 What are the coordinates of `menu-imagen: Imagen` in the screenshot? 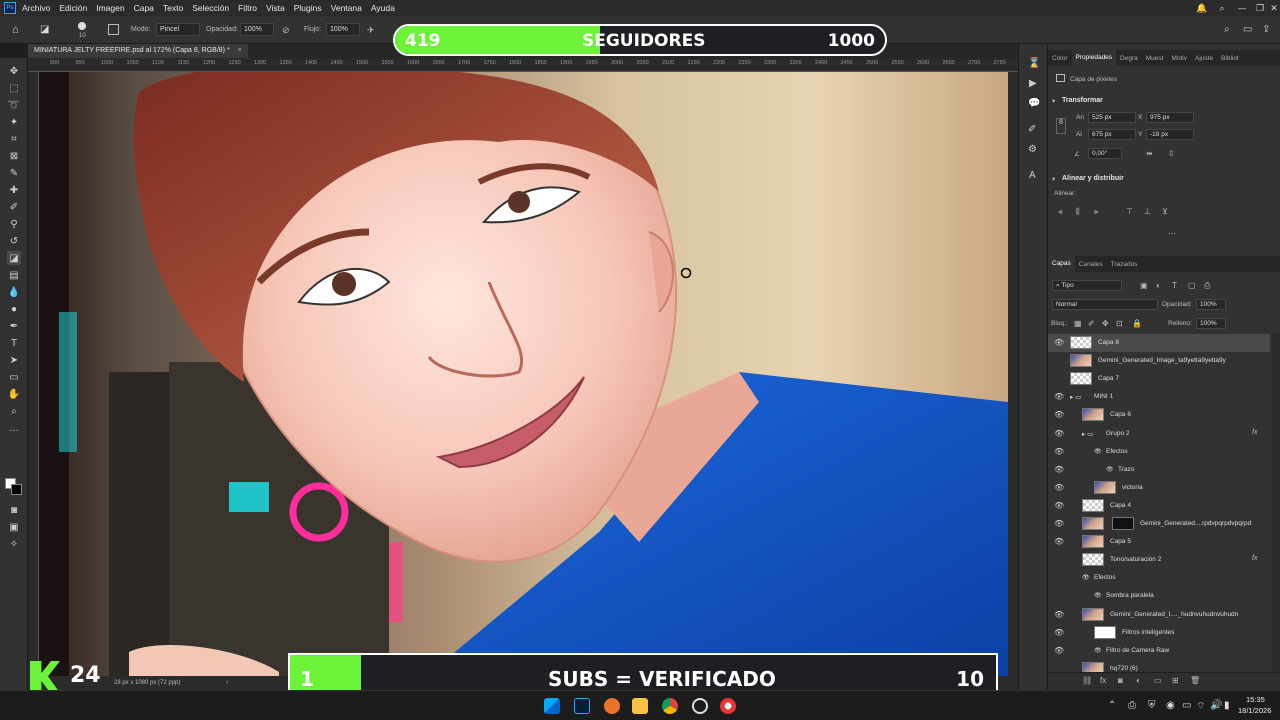 It's located at (110, 8).